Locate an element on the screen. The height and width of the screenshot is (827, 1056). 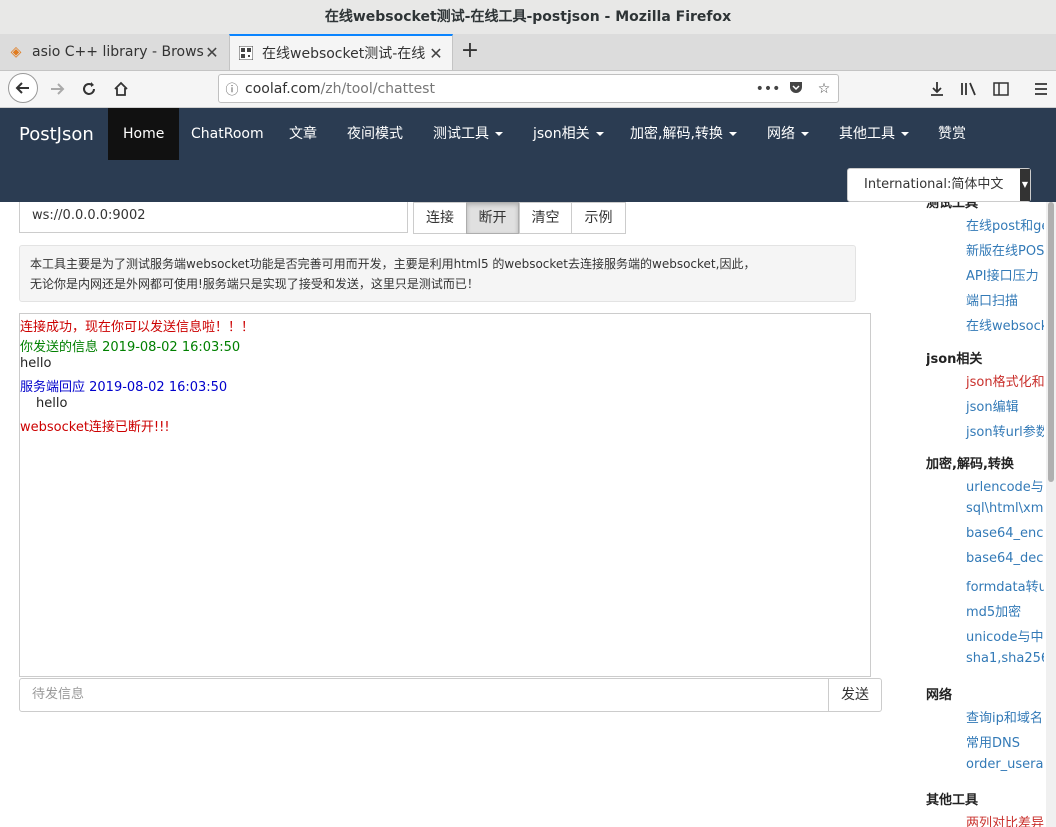
sidebar-link: sha1,sha256 is located at coordinates (1005, 658).